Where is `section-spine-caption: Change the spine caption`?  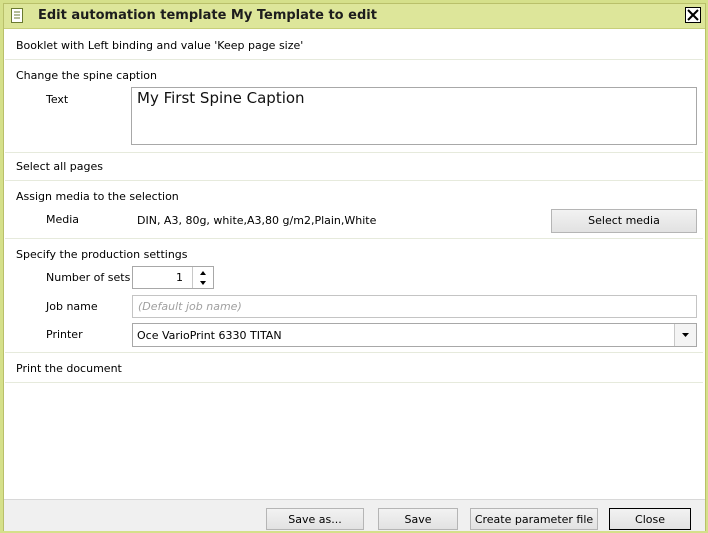
section-spine-caption: Change the spine caption is located at coordinates (86, 75).